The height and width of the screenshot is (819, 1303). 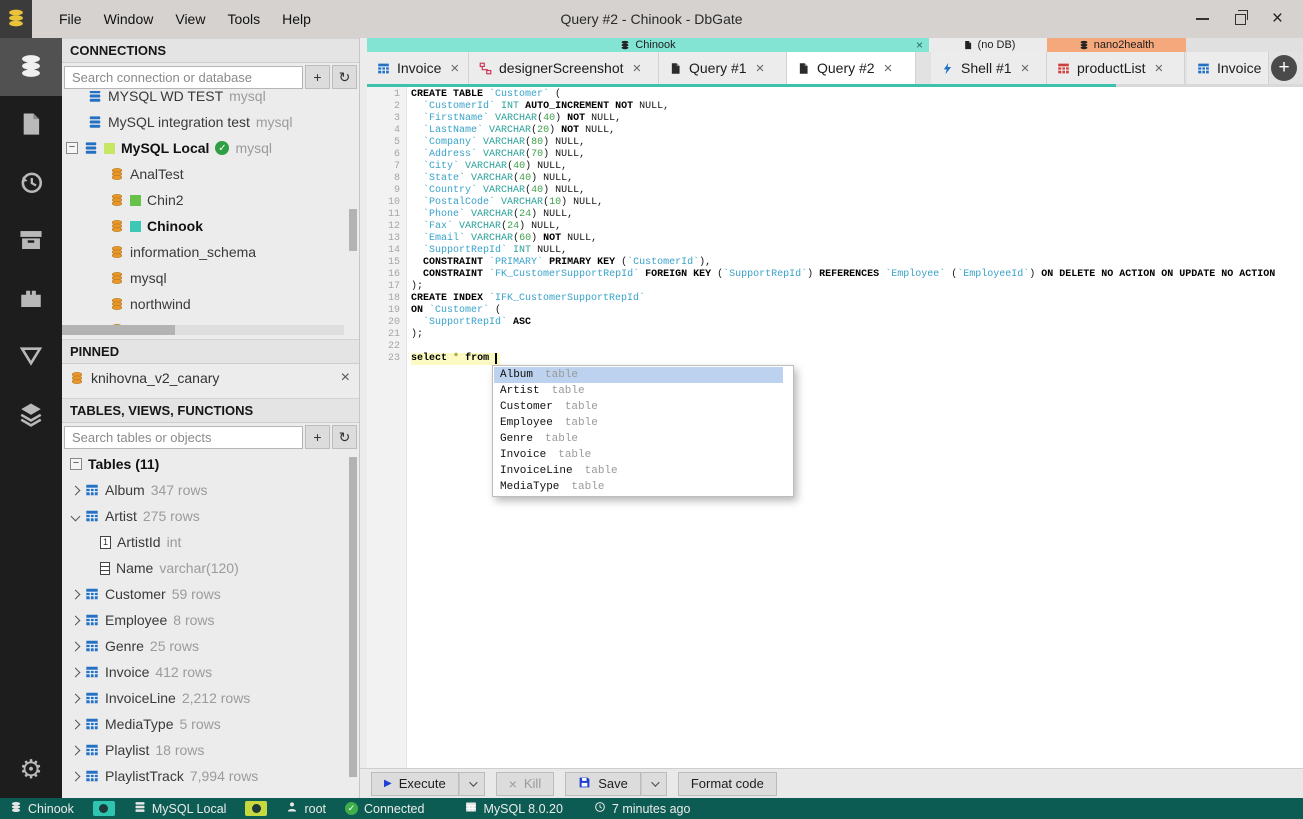 I want to click on table-item: Customer 59 rows, so click(x=210, y=594).